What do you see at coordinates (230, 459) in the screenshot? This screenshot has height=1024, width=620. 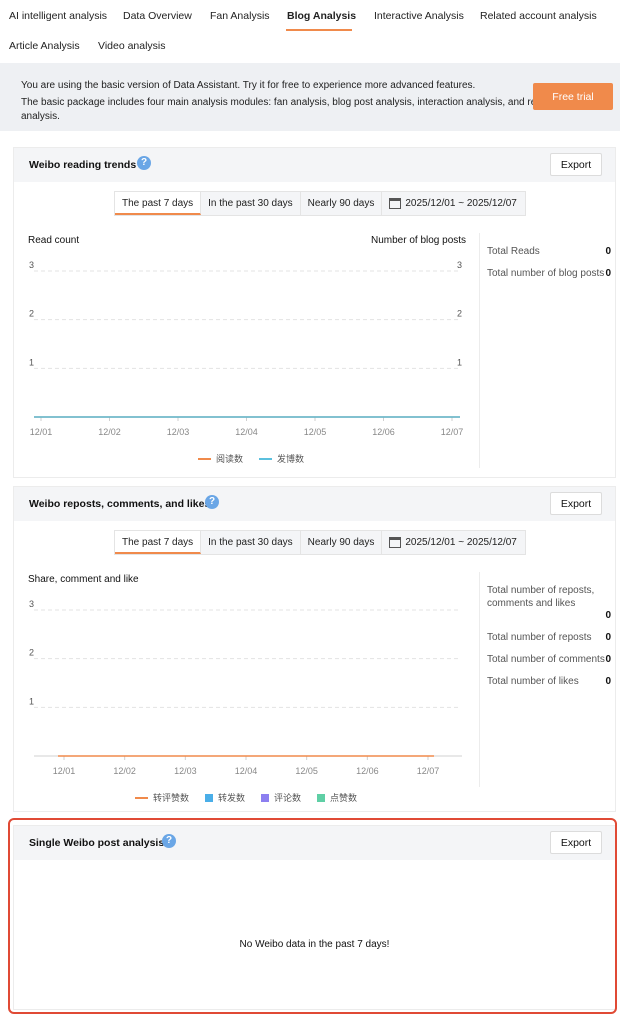 I see `legend-label: 阅读数` at bounding box center [230, 459].